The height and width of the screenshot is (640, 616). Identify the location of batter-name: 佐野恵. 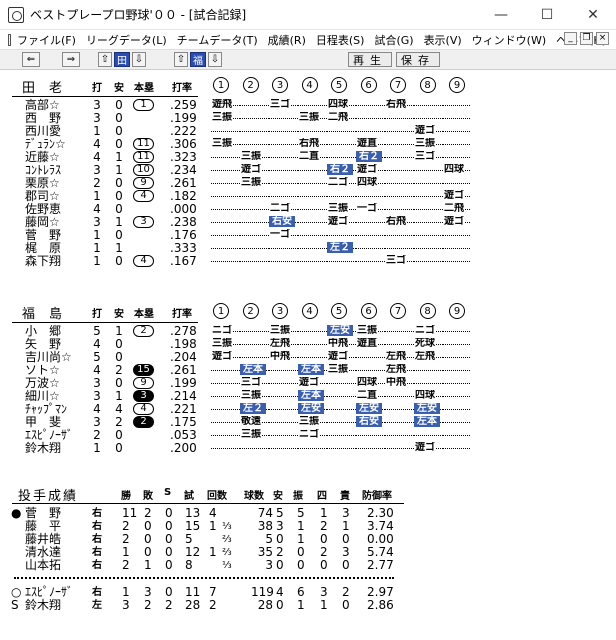
(43, 209).